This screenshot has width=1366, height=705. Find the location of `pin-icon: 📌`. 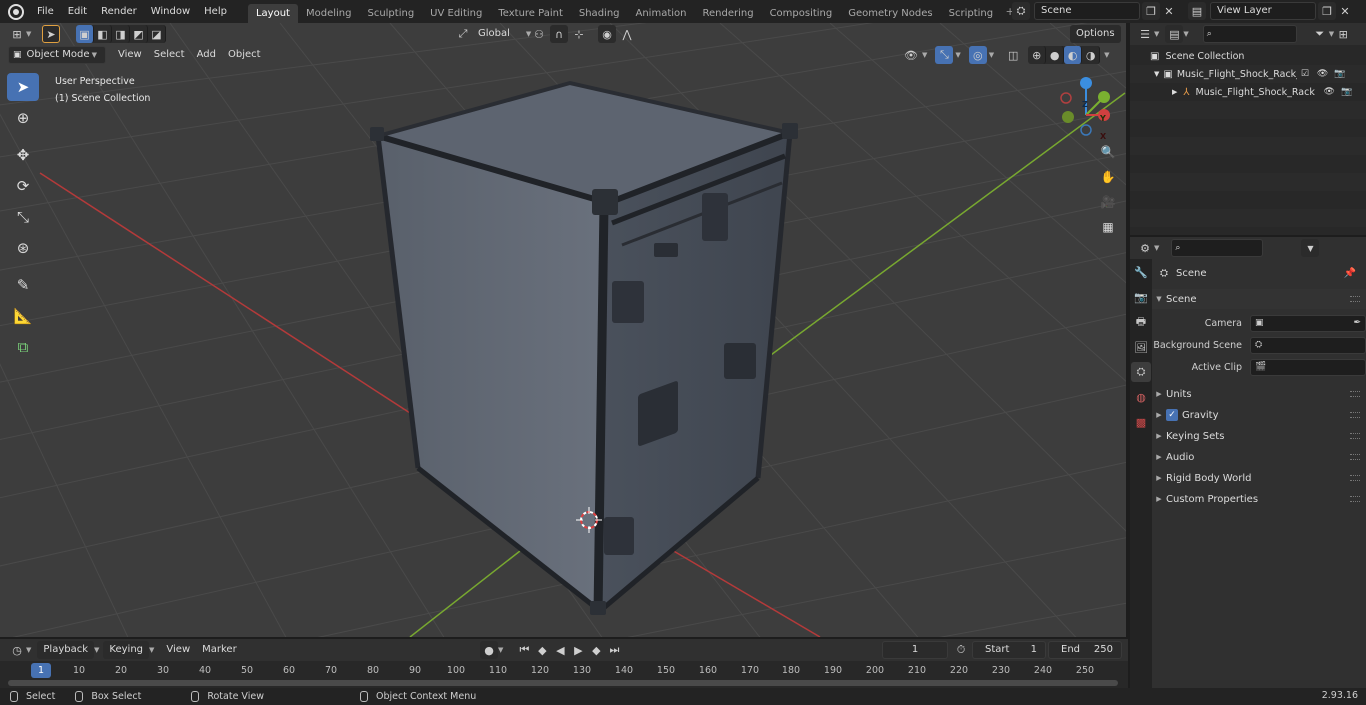

pin-icon: 📌 is located at coordinates (1350, 273).